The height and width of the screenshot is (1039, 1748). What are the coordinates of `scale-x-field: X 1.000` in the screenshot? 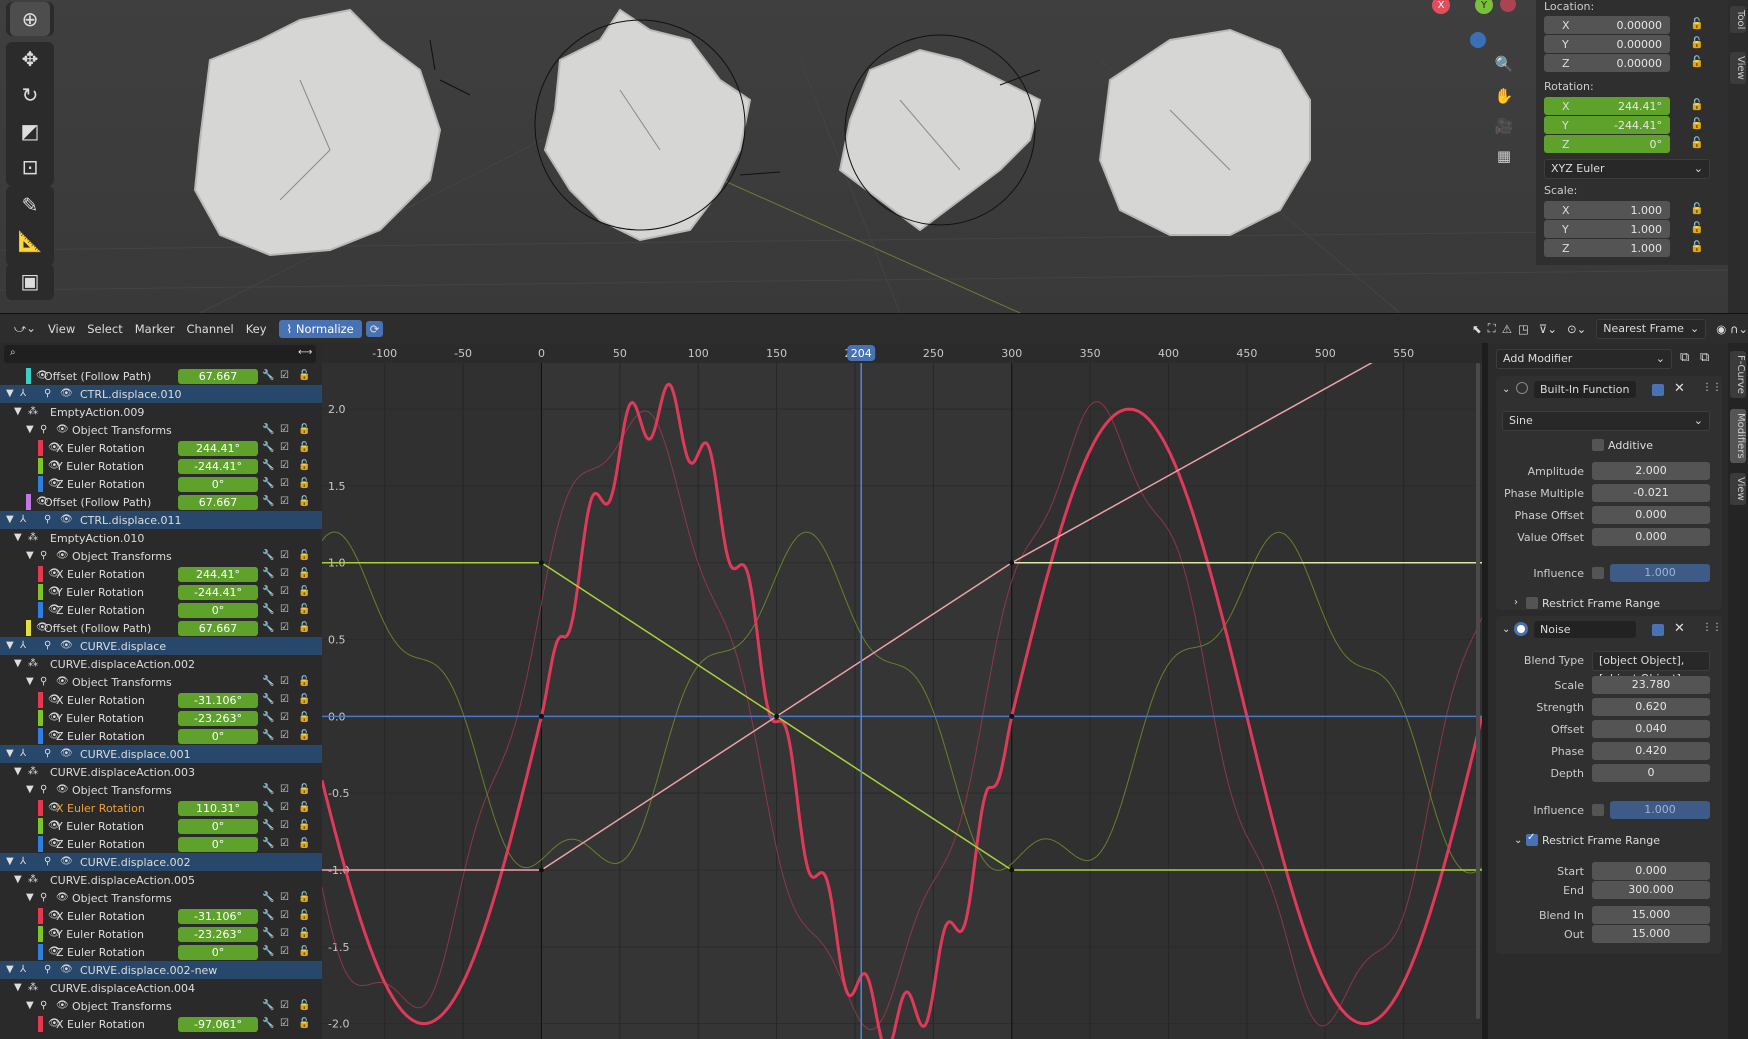 It's located at (1607, 210).